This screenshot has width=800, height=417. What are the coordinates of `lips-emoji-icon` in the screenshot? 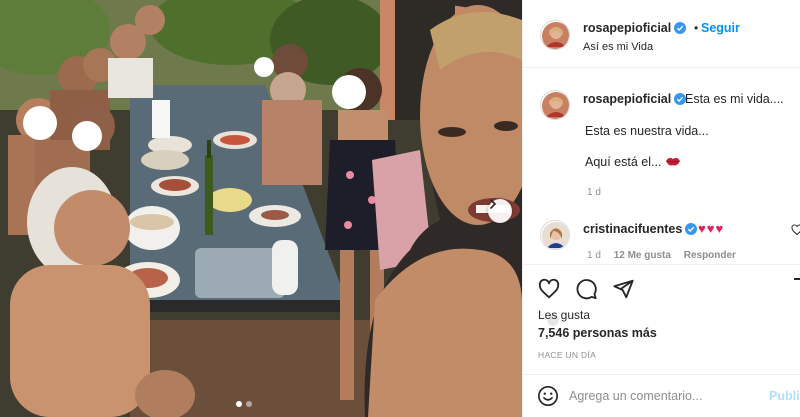 It's located at (672, 161).